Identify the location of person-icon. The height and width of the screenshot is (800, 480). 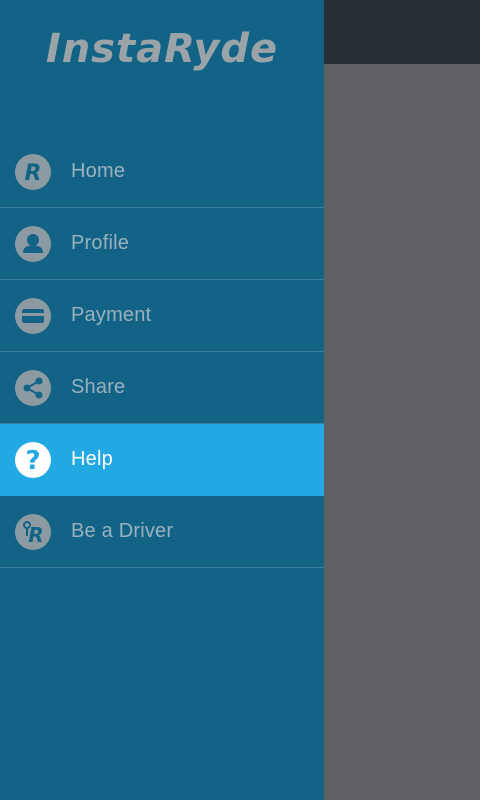
(33, 243).